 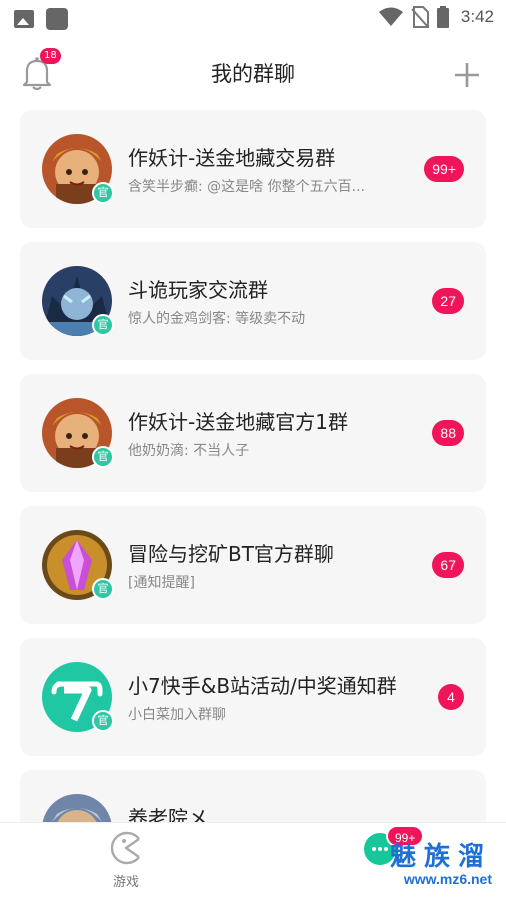 I want to click on group-card: 官 作妖计-送金地藏交易群 含笑半步癫: @这是啥 你整个五六百... 99+, so click(x=253, y=169).